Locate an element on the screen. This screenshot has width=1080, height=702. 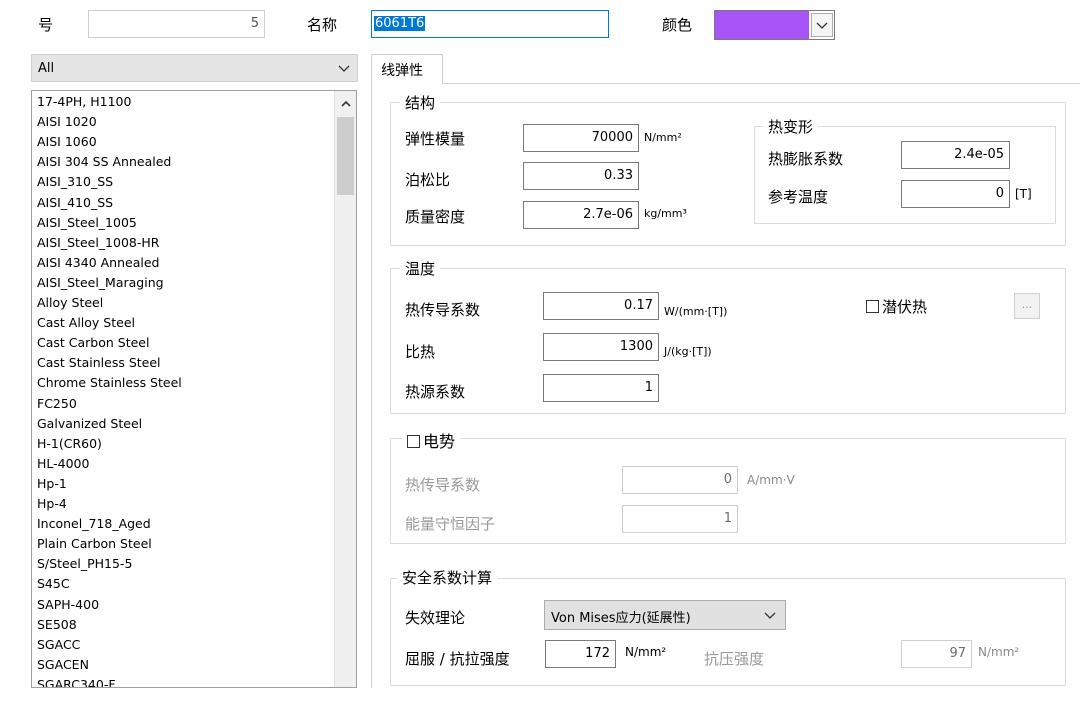
category-filter-dropdown: All is located at coordinates (194, 68).